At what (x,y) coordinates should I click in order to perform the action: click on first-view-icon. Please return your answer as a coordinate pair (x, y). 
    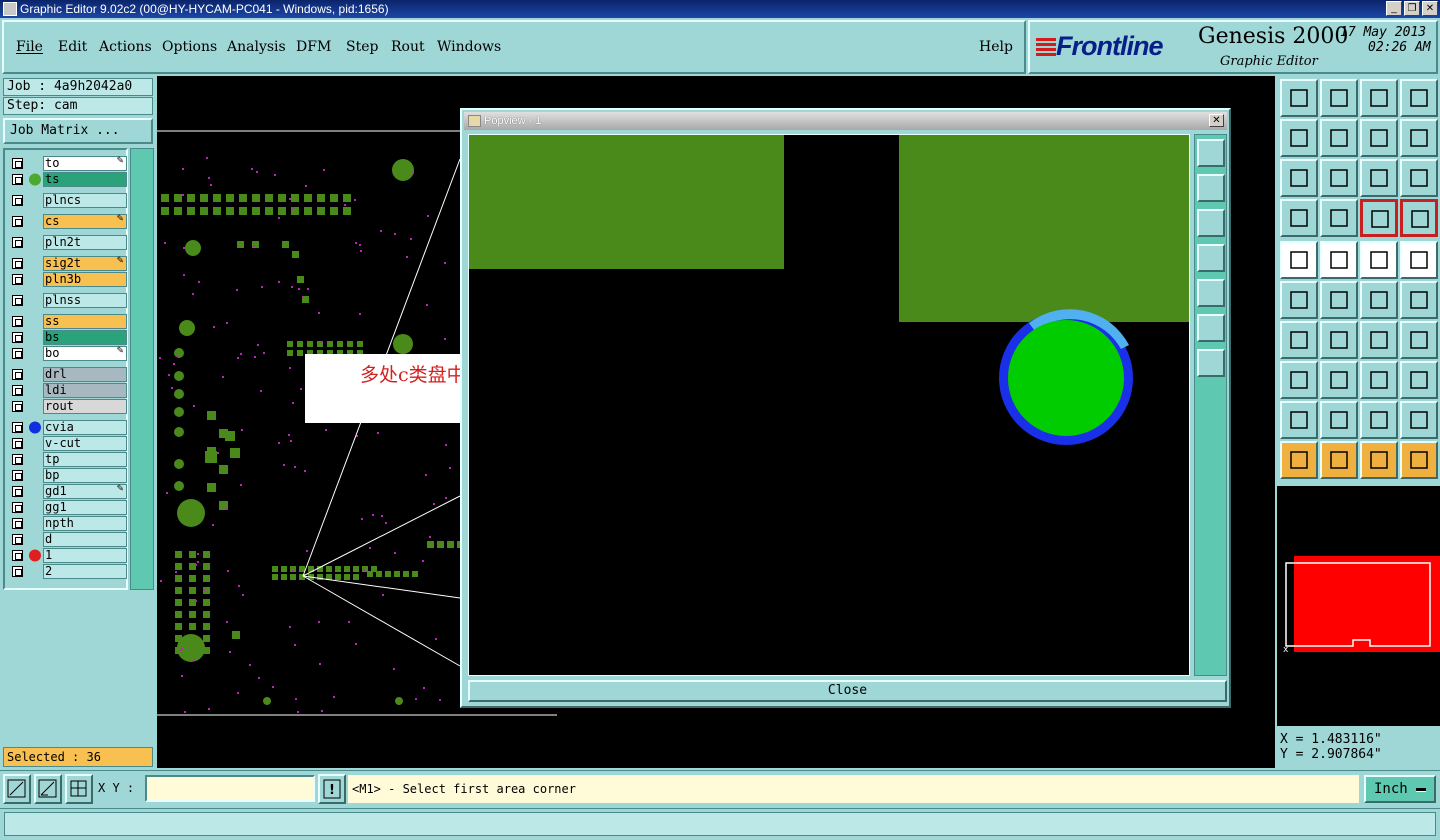
    Looking at the image, I should click on (1299, 98).